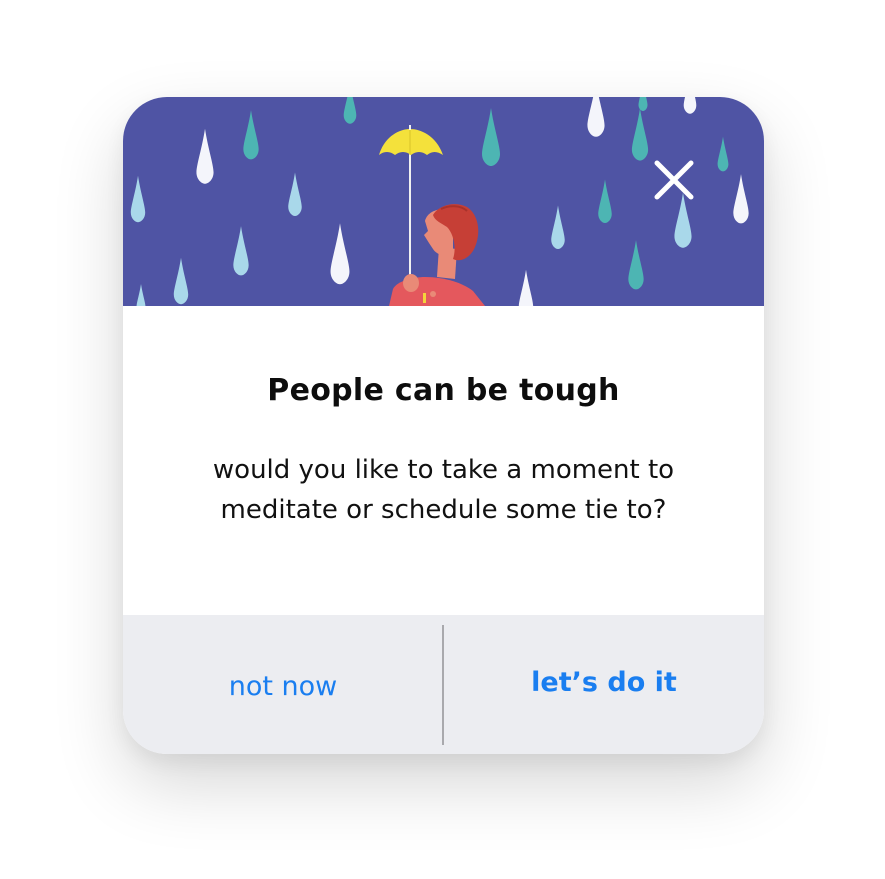  What do you see at coordinates (432, 215) in the screenshot?
I see `person-with-umbrella-icon` at bounding box center [432, 215].